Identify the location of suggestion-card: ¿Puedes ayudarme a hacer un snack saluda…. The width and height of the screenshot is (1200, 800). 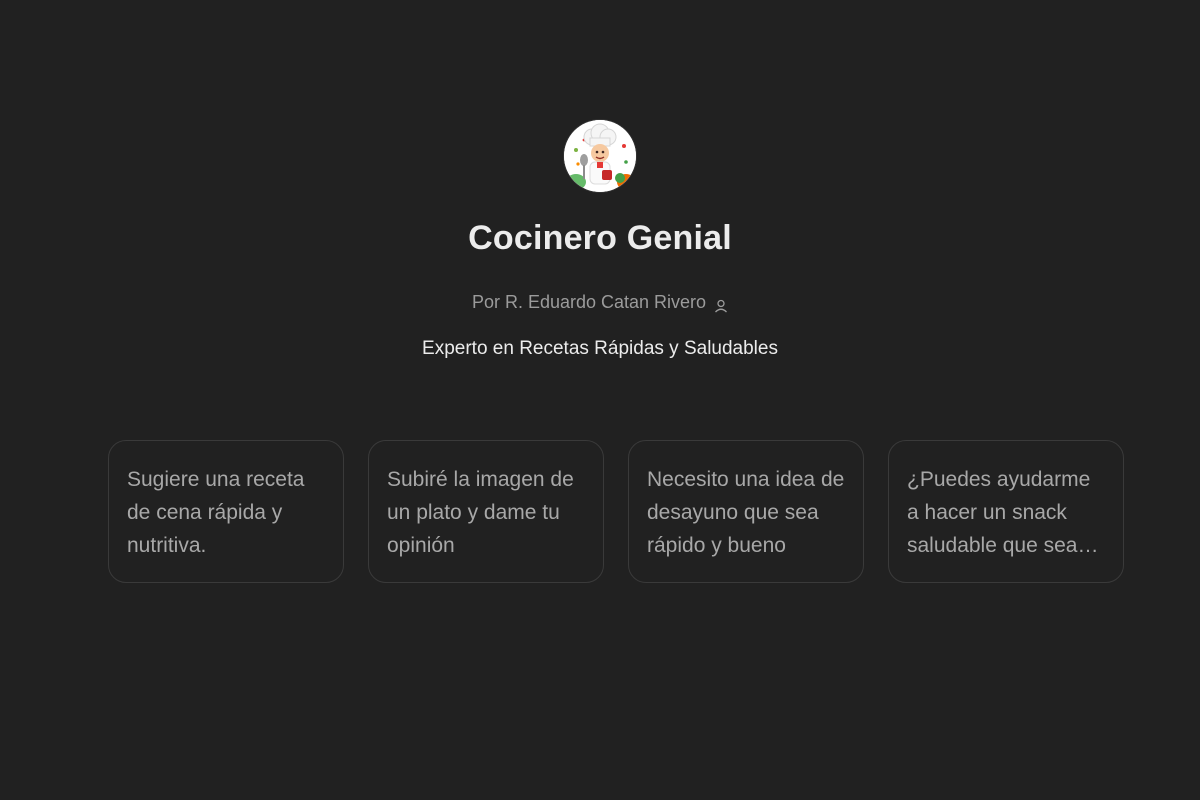
(1006, 511).